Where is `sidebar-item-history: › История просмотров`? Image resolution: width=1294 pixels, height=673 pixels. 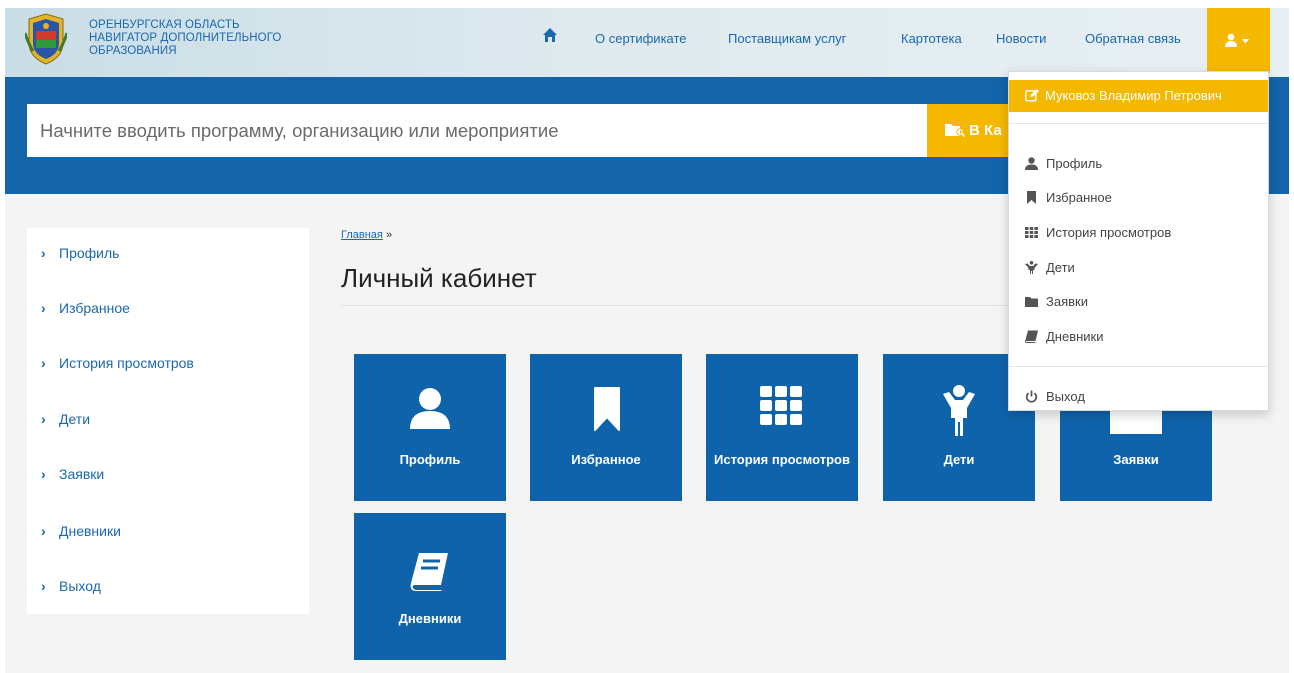
sidebar-item-history: › История просмотров is located at coordinates (117, 363).